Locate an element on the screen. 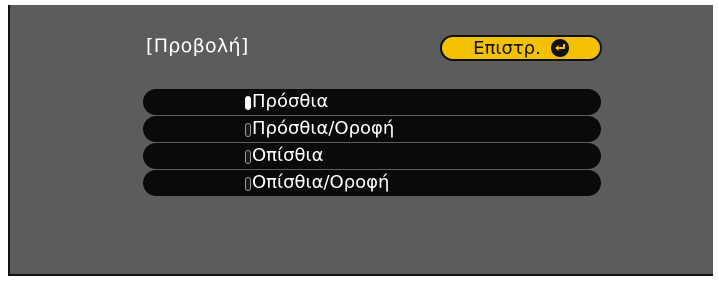 The height and width of the screenshot is (282, 719). return-button-label: Επιστρ. is located at coordinates (507, 48).